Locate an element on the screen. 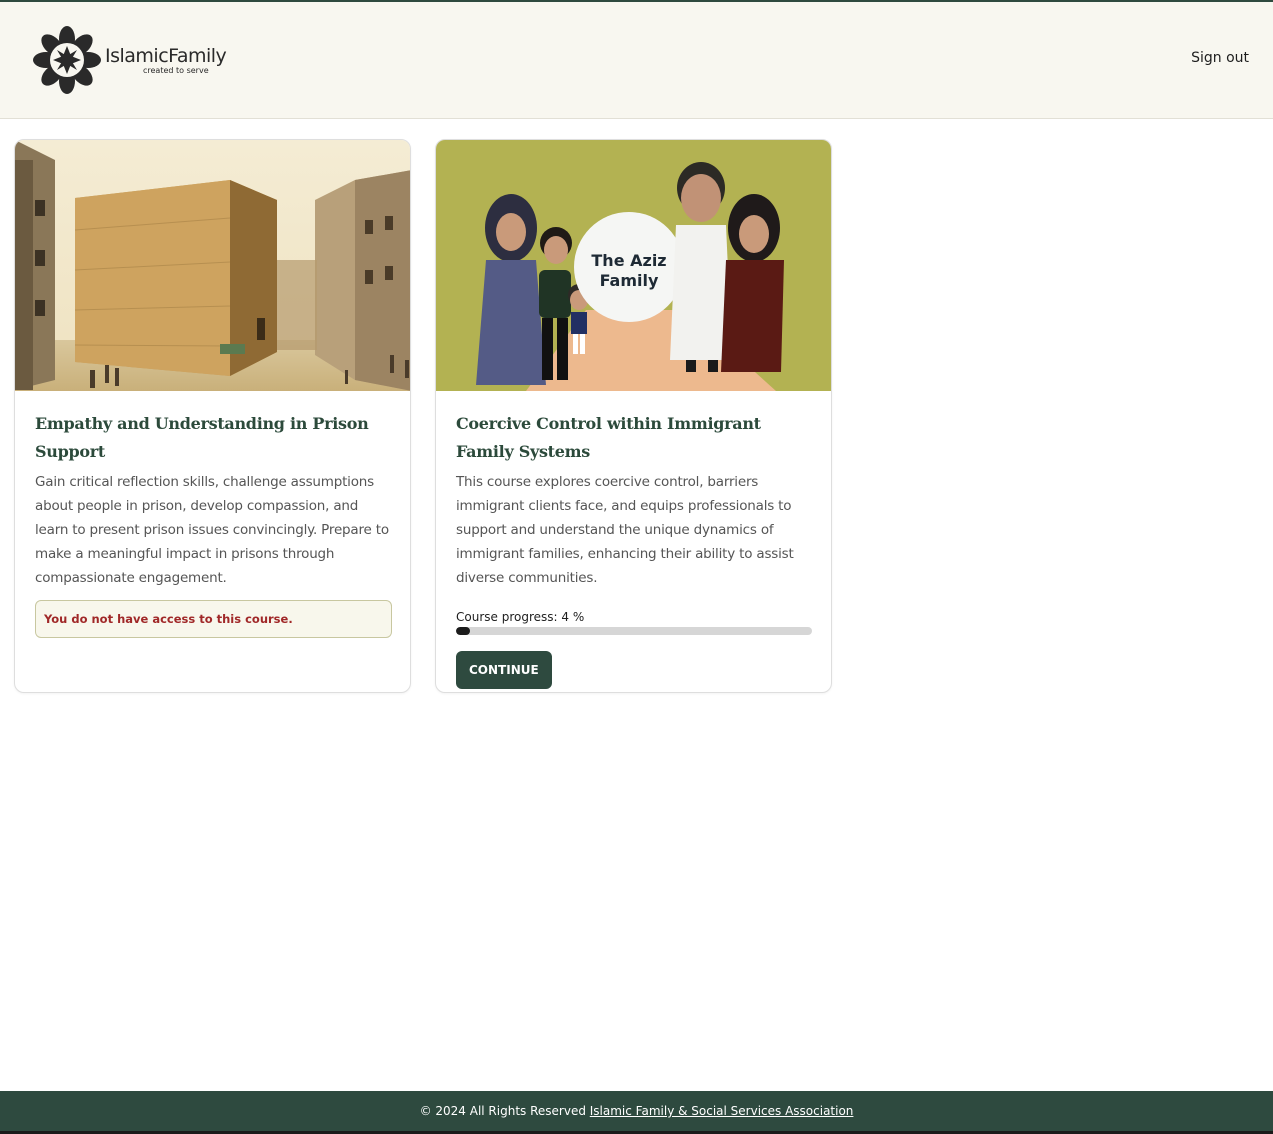 The height and width of the screenshot is (1134, 1273). course-progress-bar is located at coordinates (634, 631).